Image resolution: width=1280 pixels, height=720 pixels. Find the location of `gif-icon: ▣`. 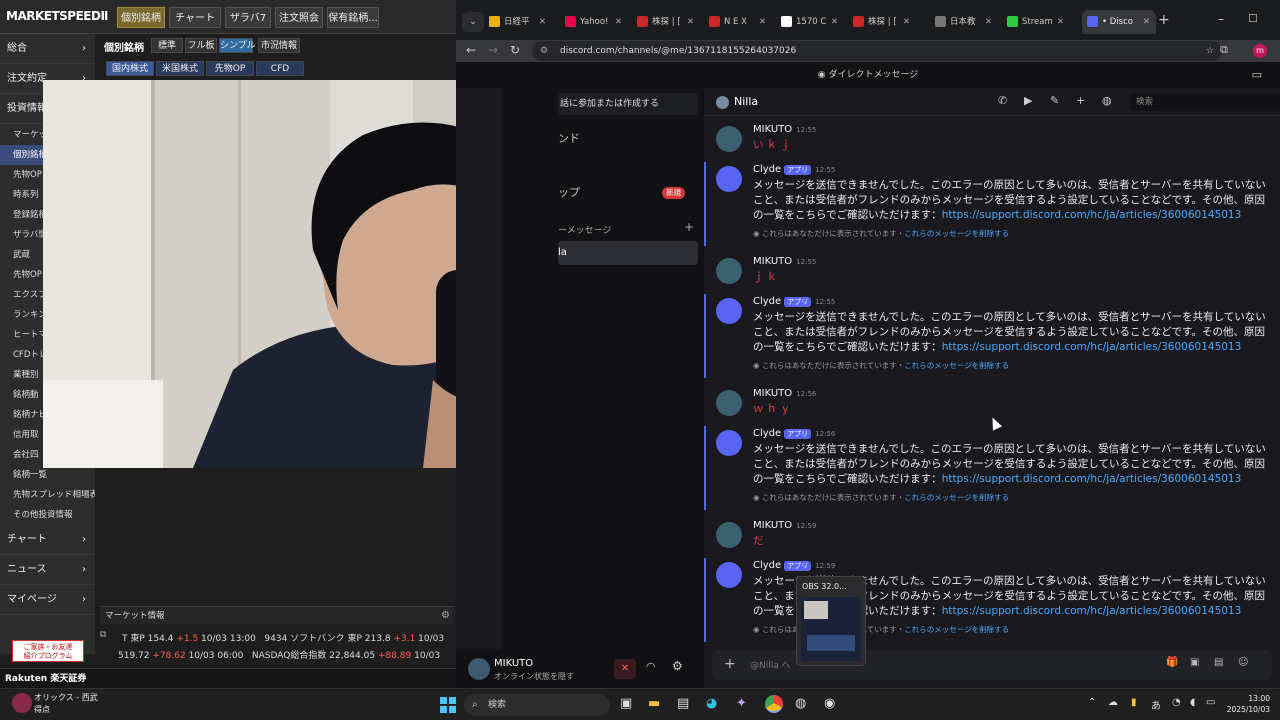

gif-icon: ▣ is located at coordinates (1194, 662).